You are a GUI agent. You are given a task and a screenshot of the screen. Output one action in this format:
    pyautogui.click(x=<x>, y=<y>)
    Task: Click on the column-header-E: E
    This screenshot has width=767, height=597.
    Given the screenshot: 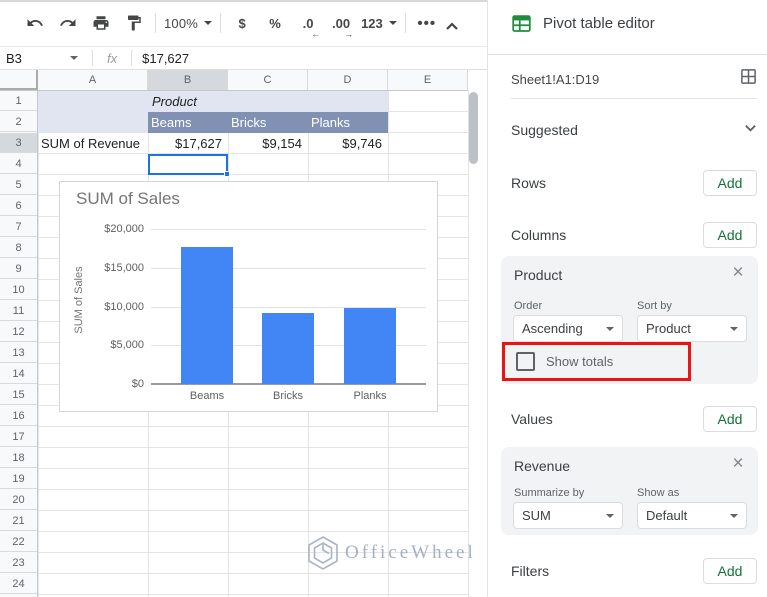 What is the action you would take?
    pyautogui.click(x=428, y=80)
    